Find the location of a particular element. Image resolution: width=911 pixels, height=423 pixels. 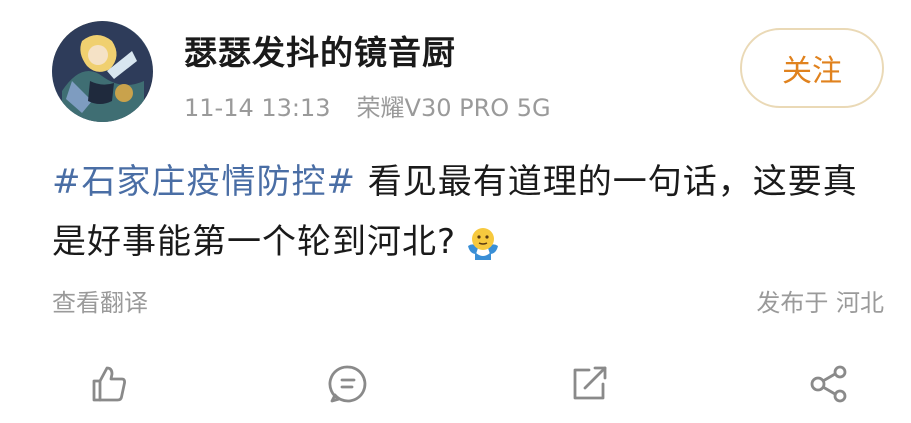

action-bar is located at coordinates (455, 384).